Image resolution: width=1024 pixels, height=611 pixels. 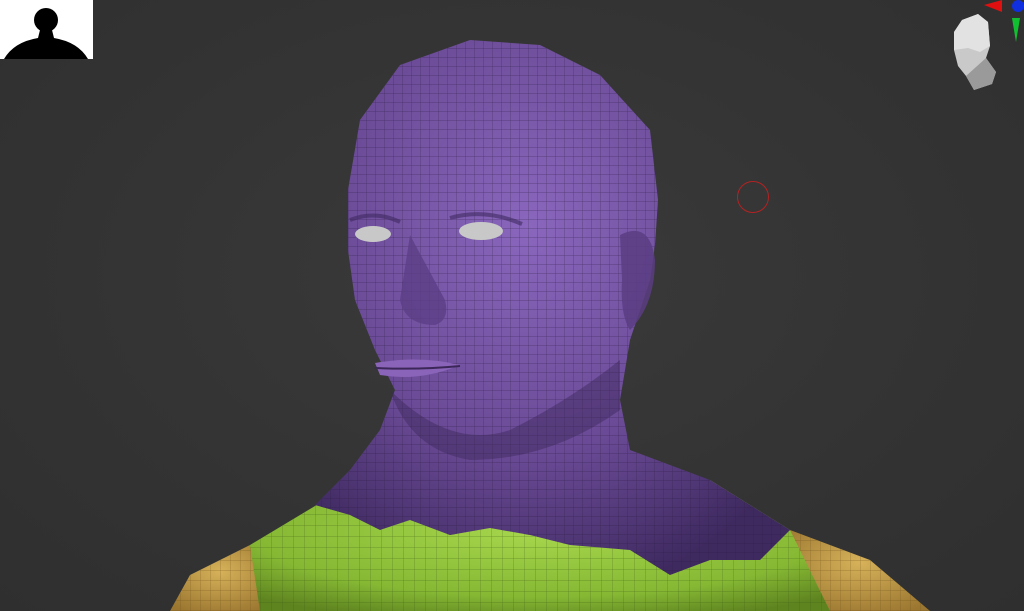 I want to click on brush-cursor-icon, so click(x=753, y=197).